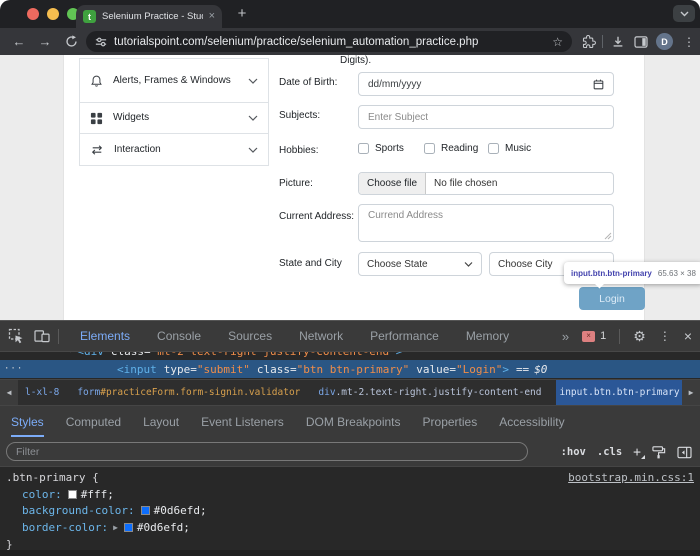 This screenshot has height=556, width=700. I want to click on state-select-value: Choose State, so click(397, 264).